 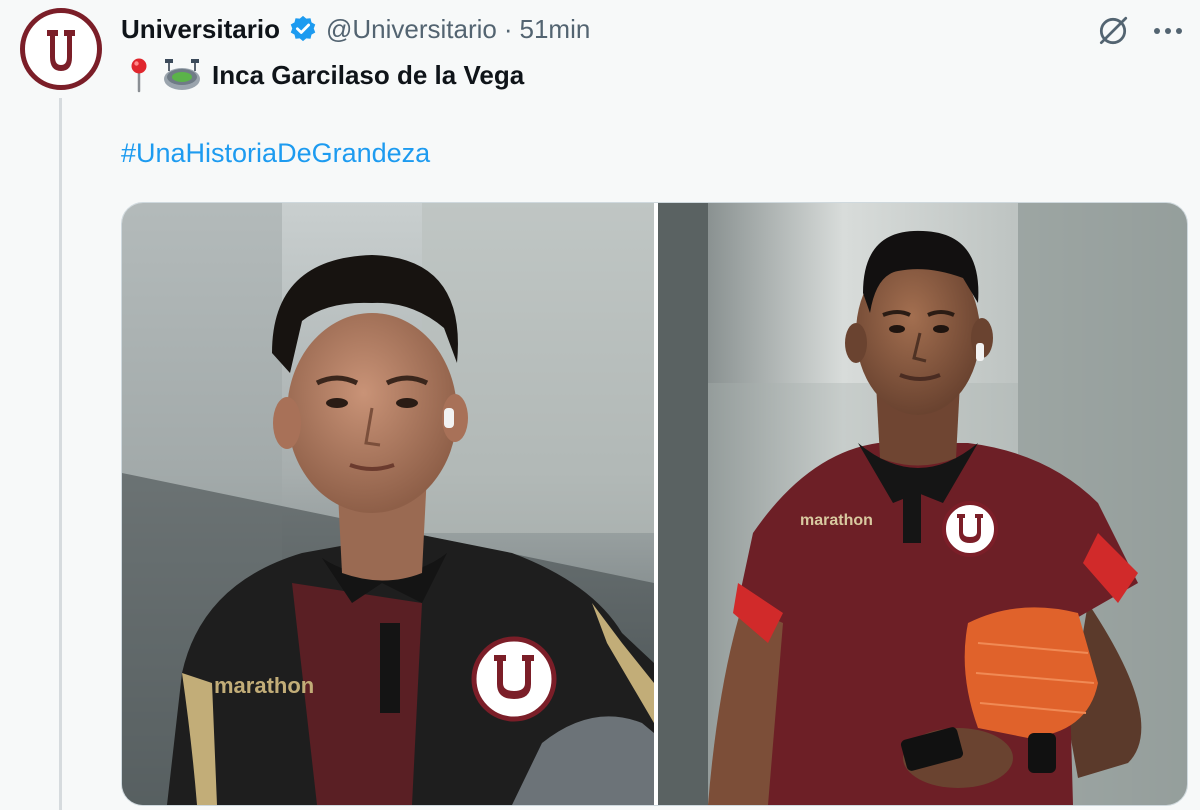 I want to click on tweet-location-line: Inca Garcilaso de la Vega, so click(x=326, y=75).